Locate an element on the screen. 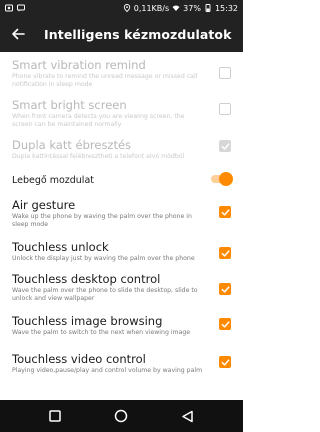 The image size is (320, 432). back-nav-button is located at coordinates (188, 416).